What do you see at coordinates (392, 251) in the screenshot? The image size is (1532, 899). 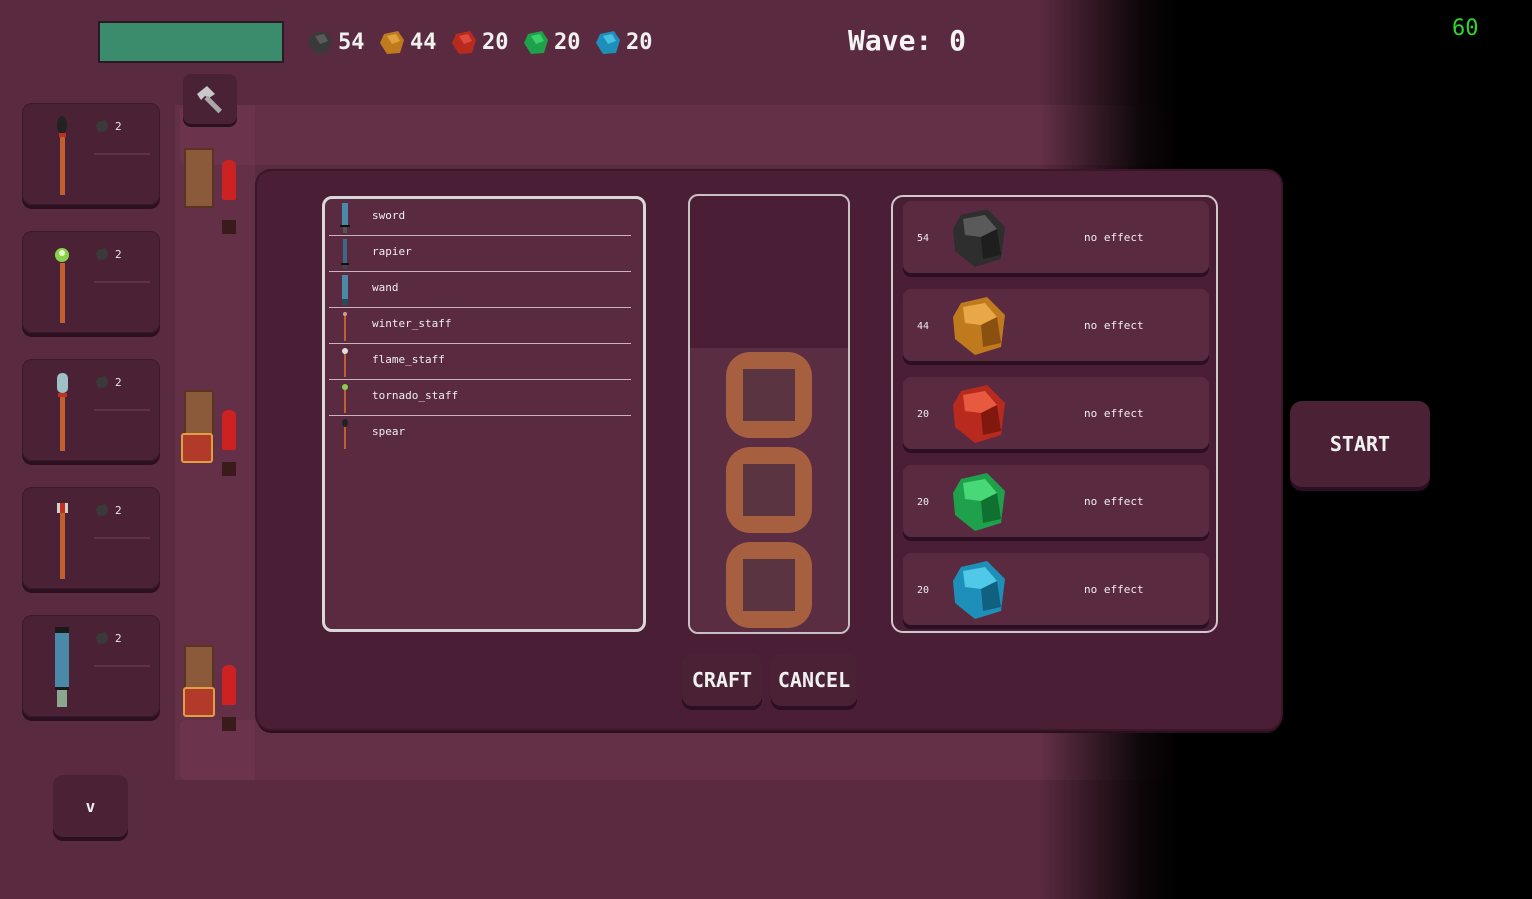 I see `recipe-name: rapier` at bounding box center [392, 251].